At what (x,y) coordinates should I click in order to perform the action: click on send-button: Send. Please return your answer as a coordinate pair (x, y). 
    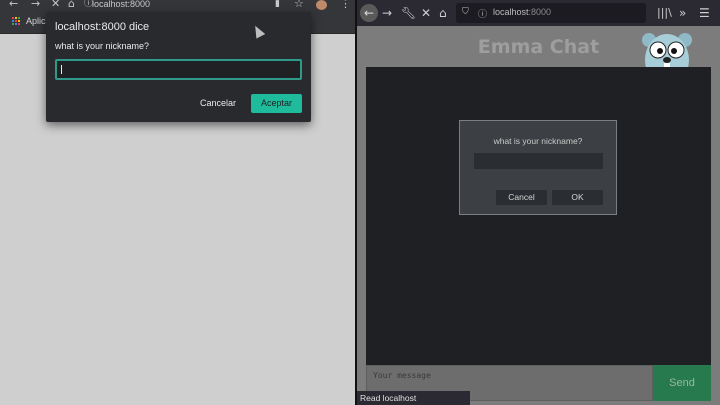
    Looking at the image, I should click on (682, 383).